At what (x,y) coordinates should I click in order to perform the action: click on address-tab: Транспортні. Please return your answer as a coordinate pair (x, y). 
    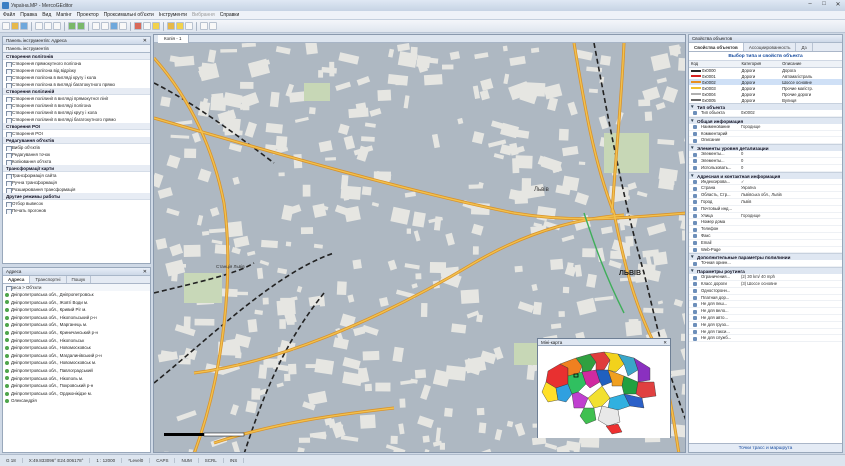
    Looking at the image, I should click on (48, 279).